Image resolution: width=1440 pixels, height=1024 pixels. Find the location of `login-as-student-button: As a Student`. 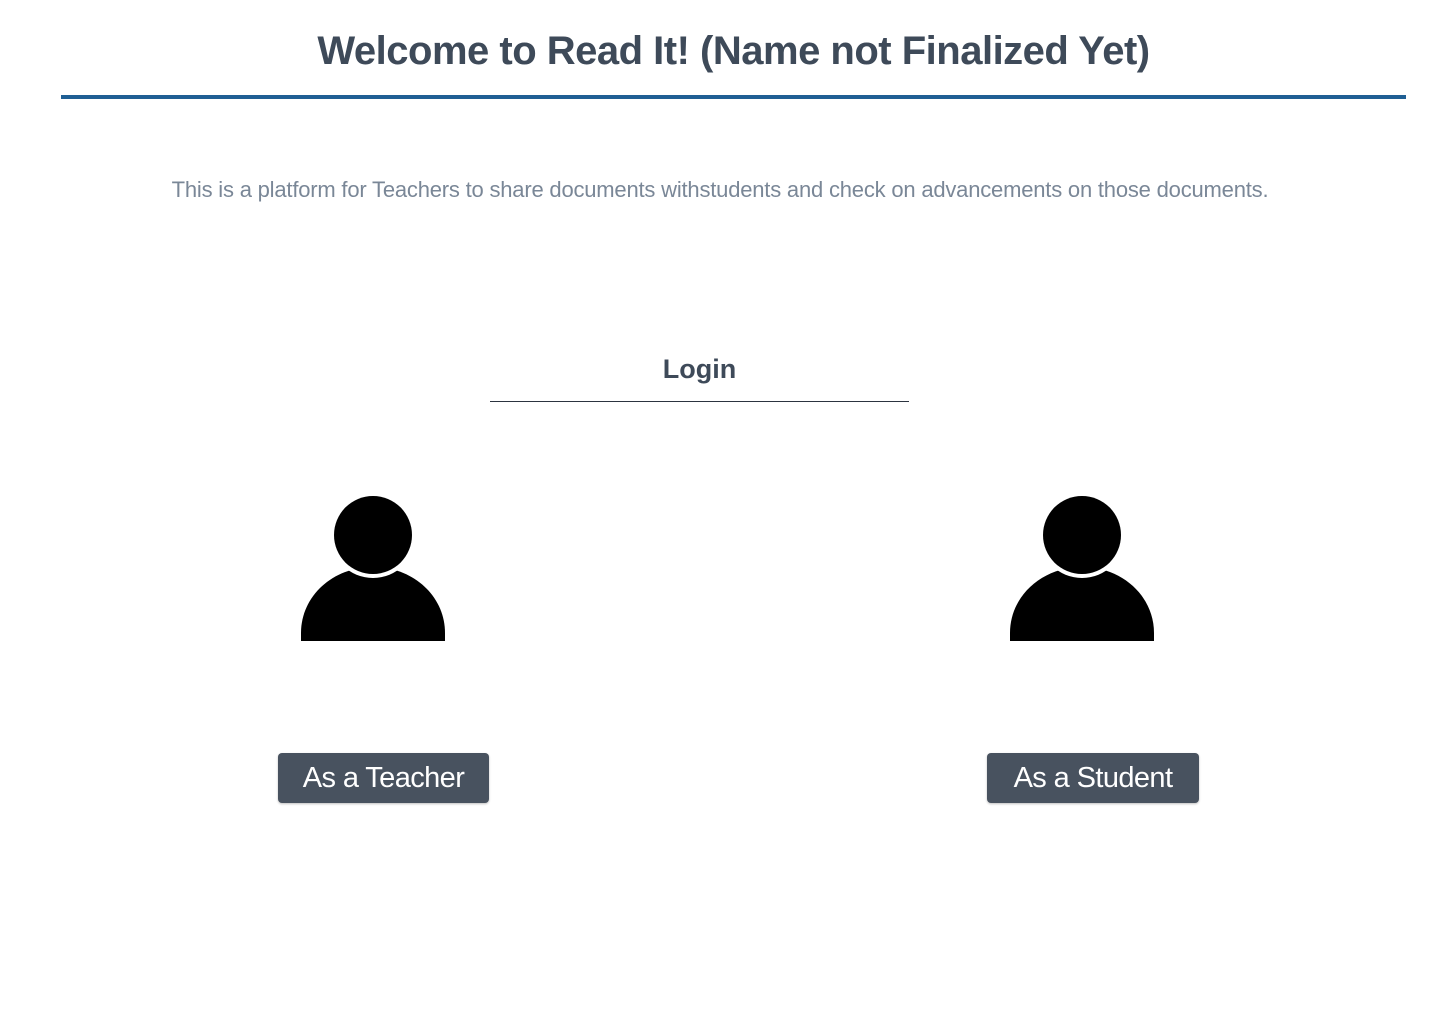

login-as-student-button: As a Student is located at coordinates (1093, 778).